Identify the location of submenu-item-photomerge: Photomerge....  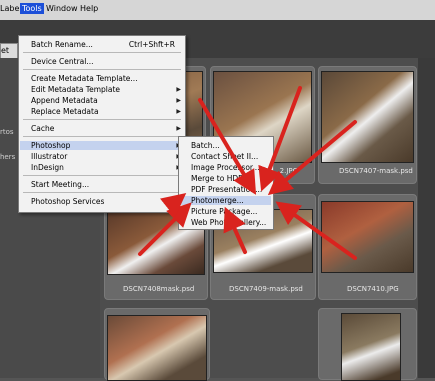
(225, 200).